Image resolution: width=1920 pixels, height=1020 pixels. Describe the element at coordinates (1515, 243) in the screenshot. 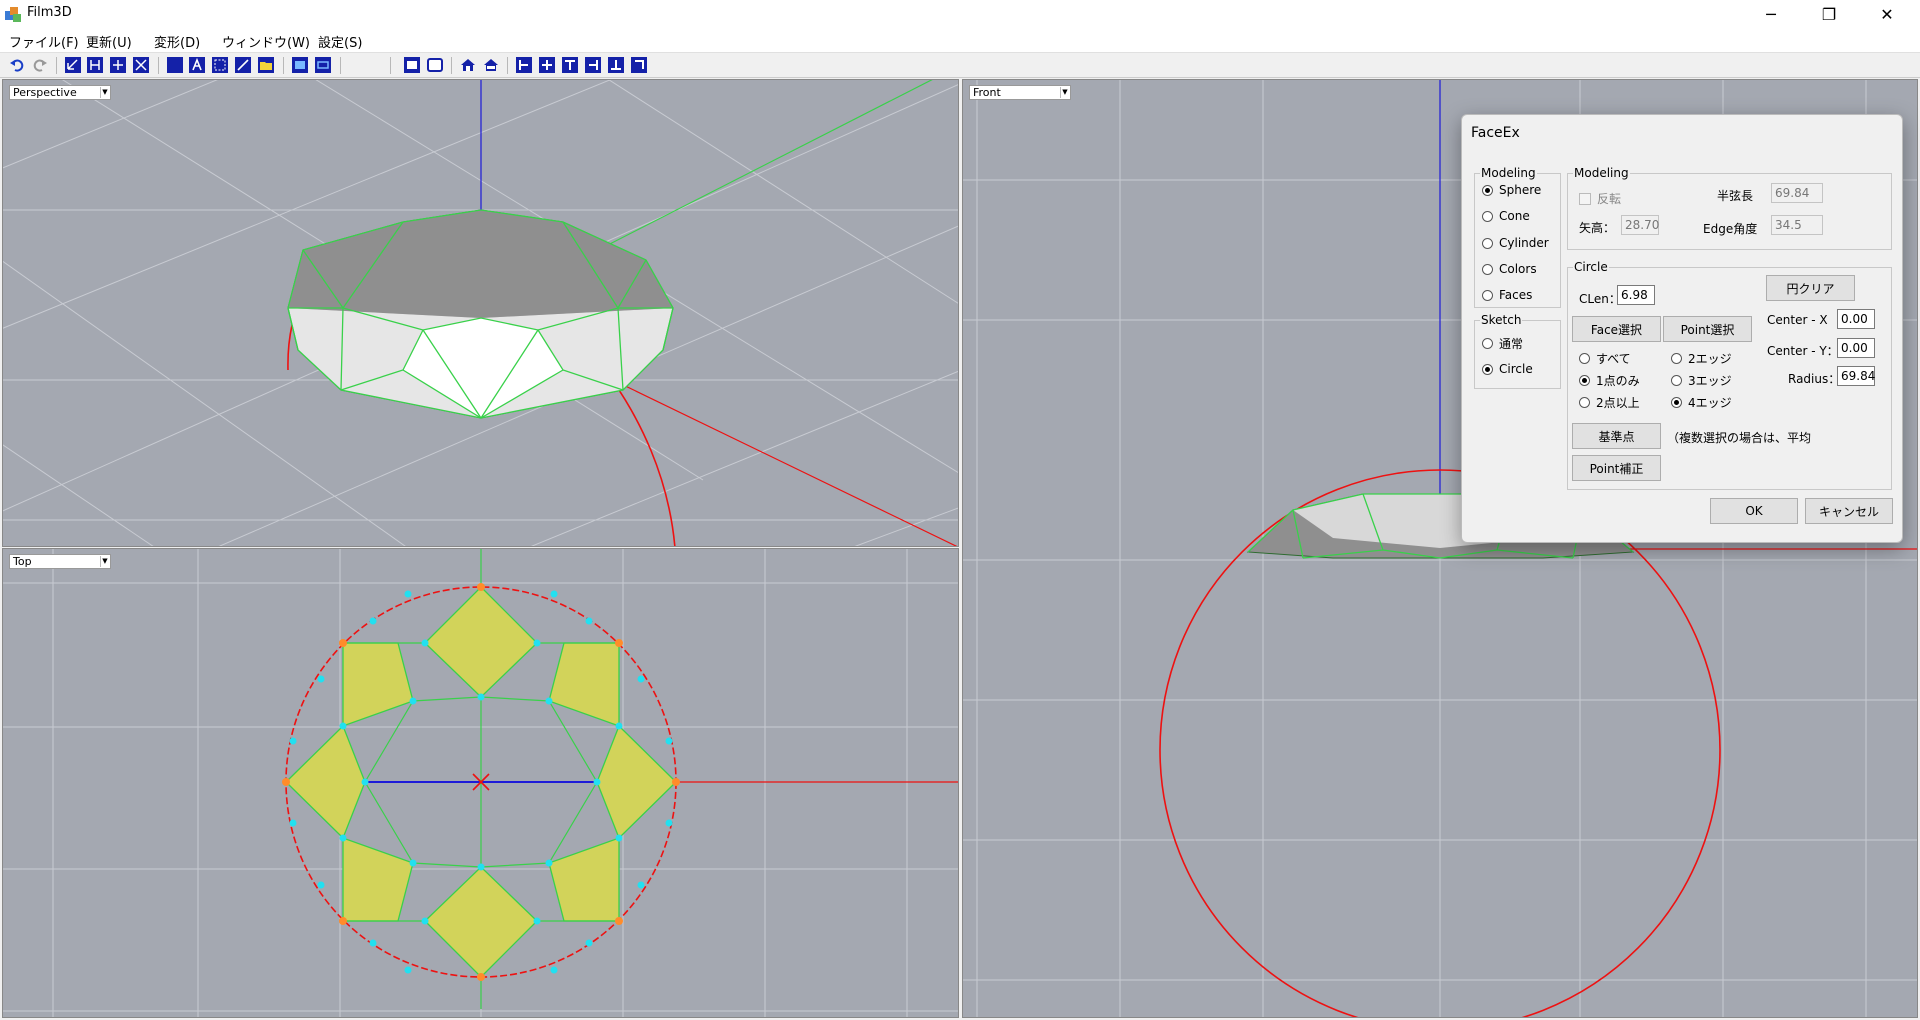

I see `radio-cylinder: Cylinder` at that location.